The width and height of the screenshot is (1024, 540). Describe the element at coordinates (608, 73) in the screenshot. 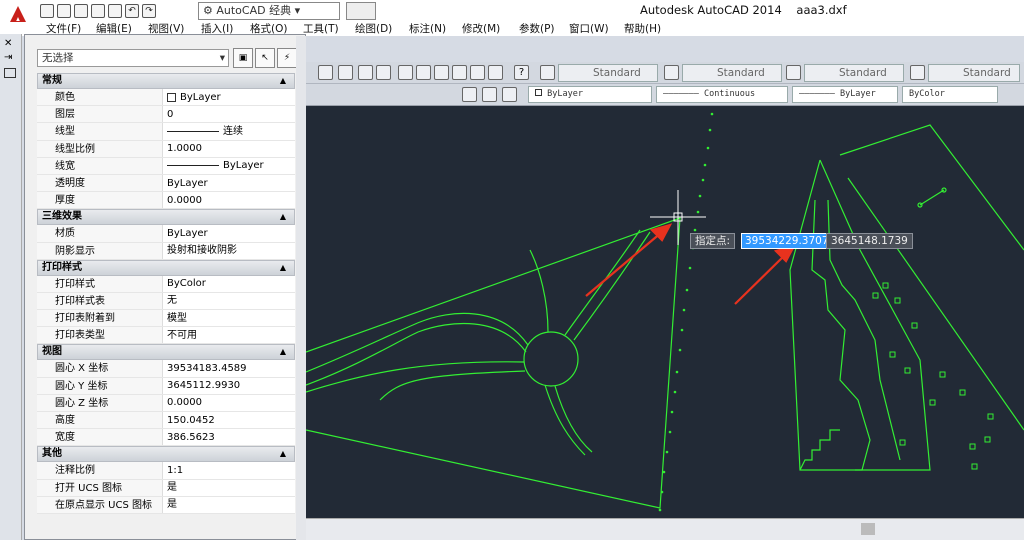

I see `text-style-dropdown: Standard` at that location.